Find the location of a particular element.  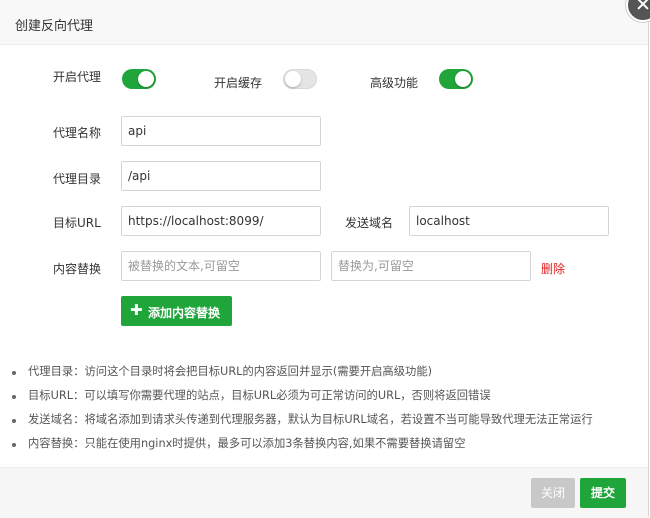

proxy-enable-toggle is located at coordinates (139, 79).